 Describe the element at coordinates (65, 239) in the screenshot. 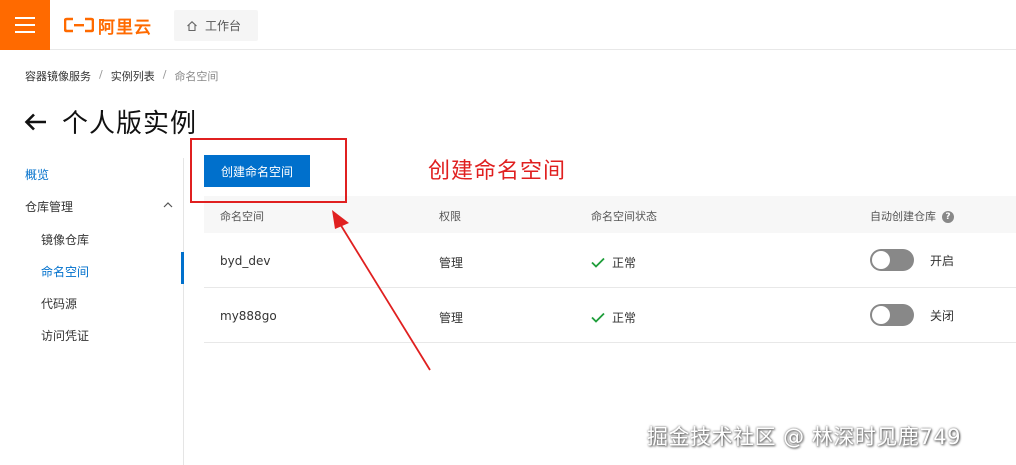

I see `sidebar-item-image-repo: 镜像仓库` at that location.